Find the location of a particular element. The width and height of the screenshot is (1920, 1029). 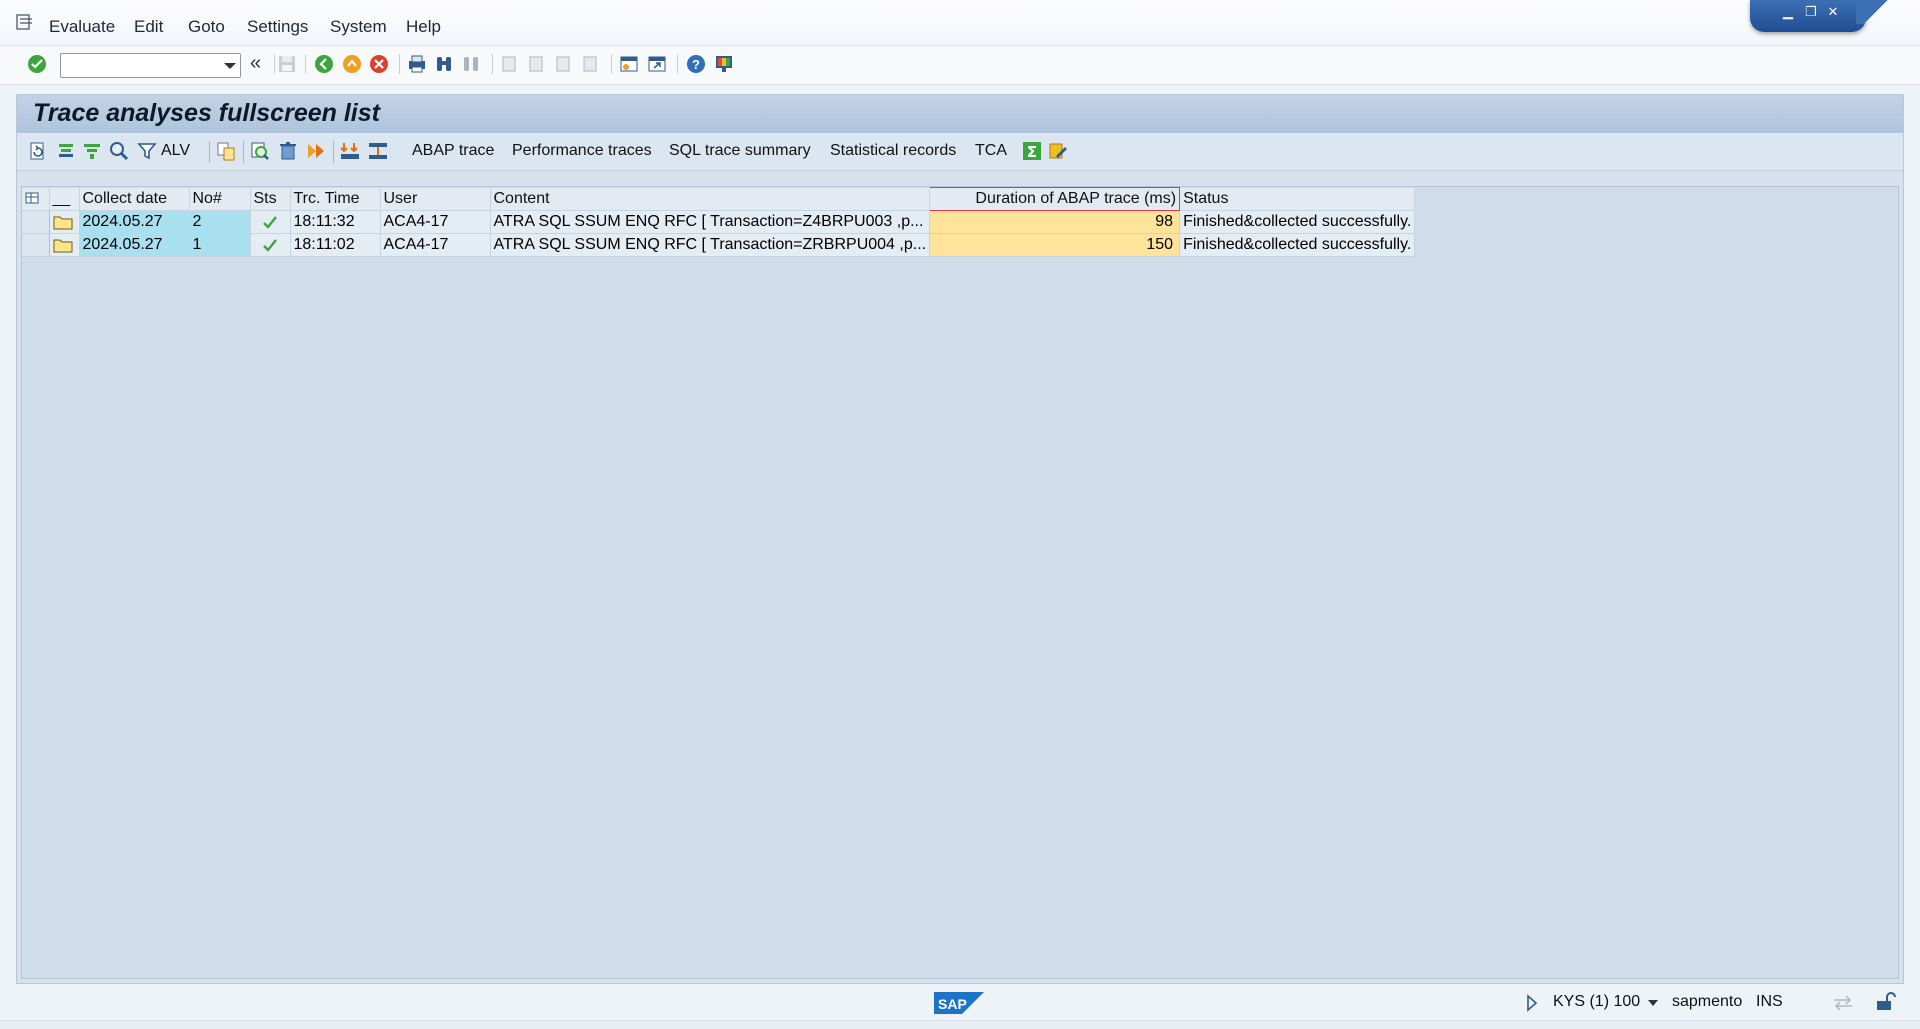

select-all-header is located at coordinates (36, 199).